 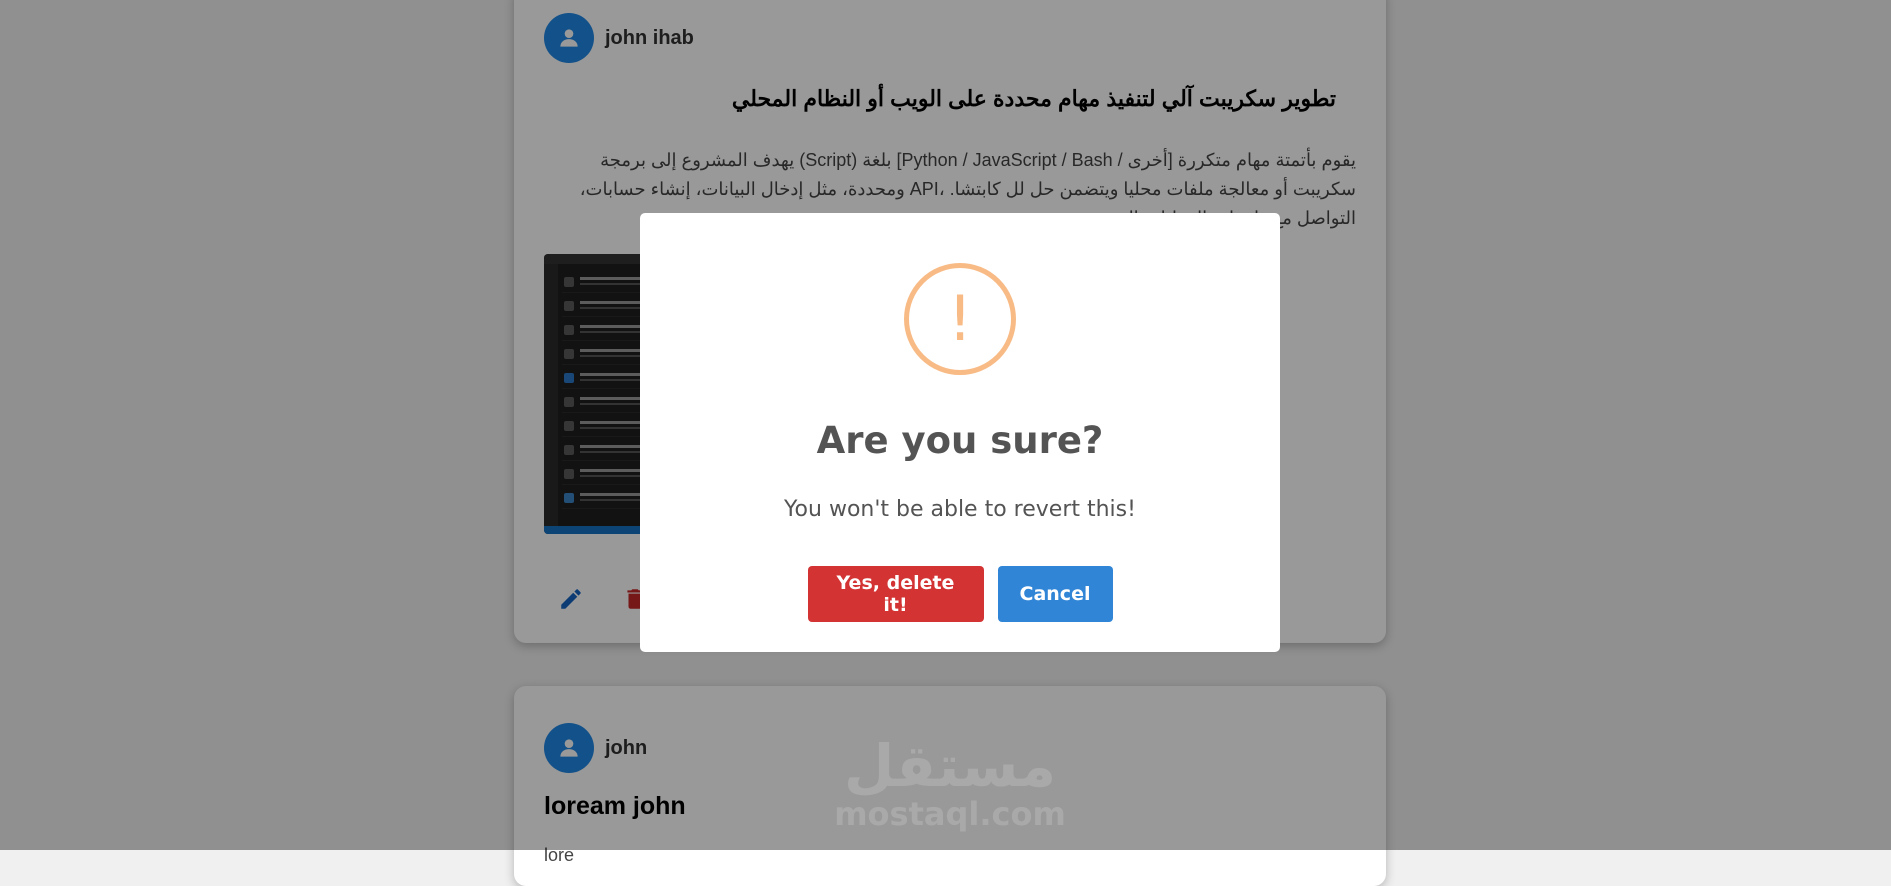 I want to click on exclamation-icon: !, so click(x=960, y=319).